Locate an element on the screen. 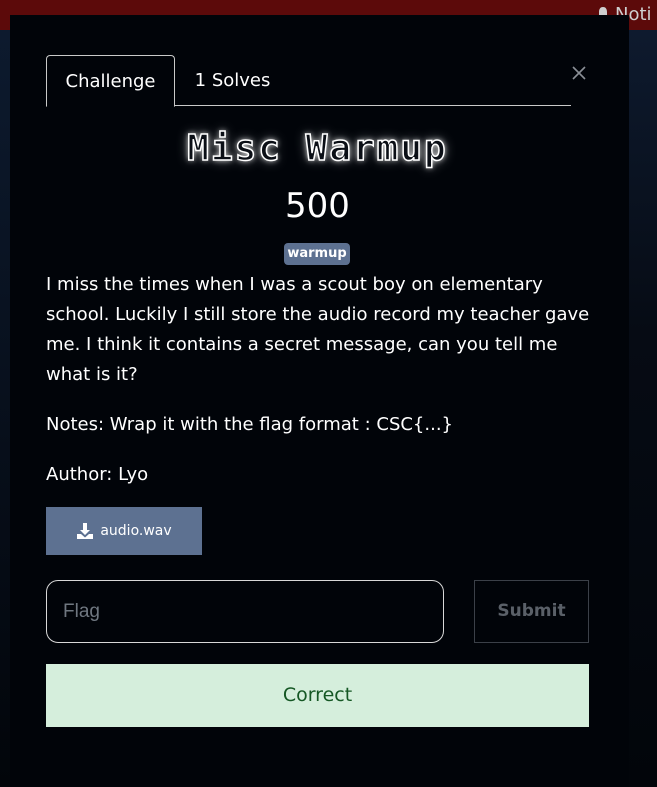  challenge-title: Misc Warmup is located at coordinates (317, 148).